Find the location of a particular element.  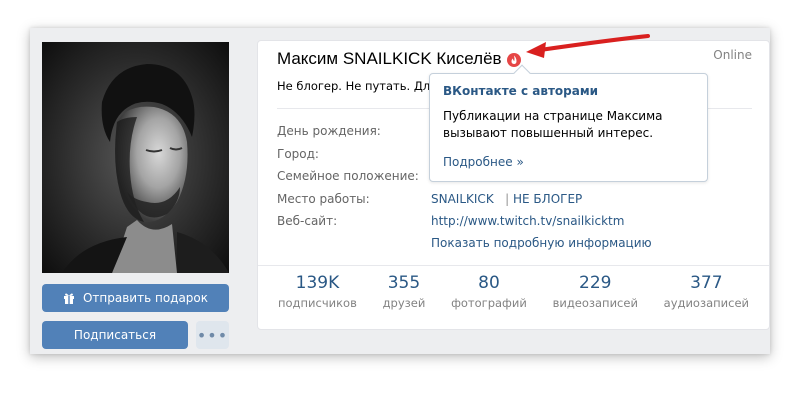

tooltip-title: ВКонтакте с авторами is located at coordinates (521, 91).